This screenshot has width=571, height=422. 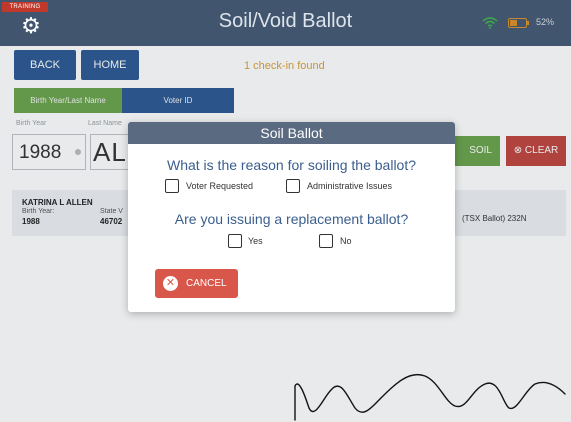 I want to click on yes-label: Yes, so click(x=255, y=241).